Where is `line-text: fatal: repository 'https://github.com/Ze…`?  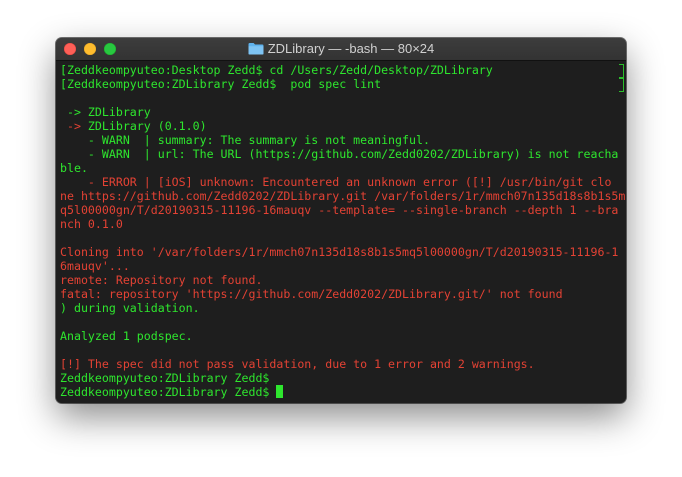 line-text: fatal: repository 'https://github.com/Ze… is located at coordinates (311, 294).